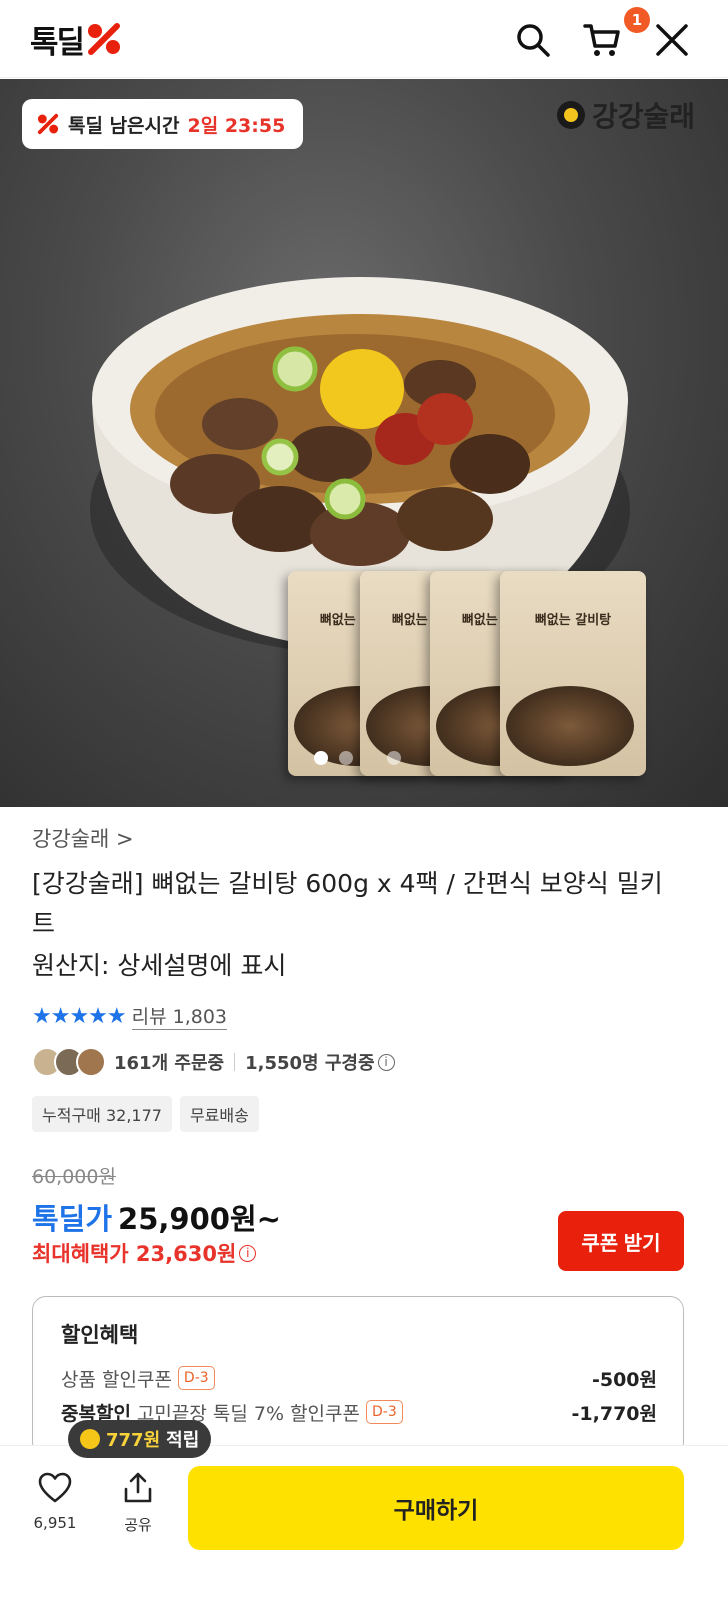  What do you see at coordinates (116, 1379) in the screenshot?
I see `benefit-name: 상품 할인쿠폰` at bounding box center [116, 1379].